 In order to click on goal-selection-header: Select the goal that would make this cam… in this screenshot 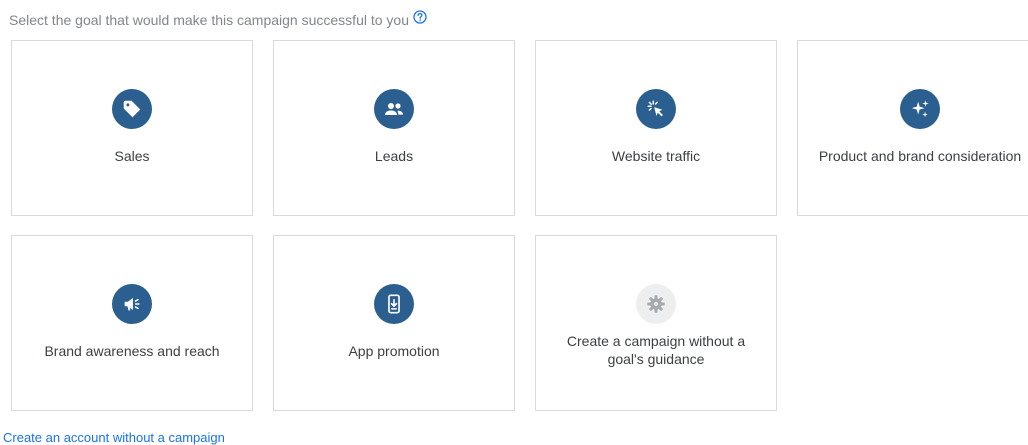, I will do `click(218, 19)`.